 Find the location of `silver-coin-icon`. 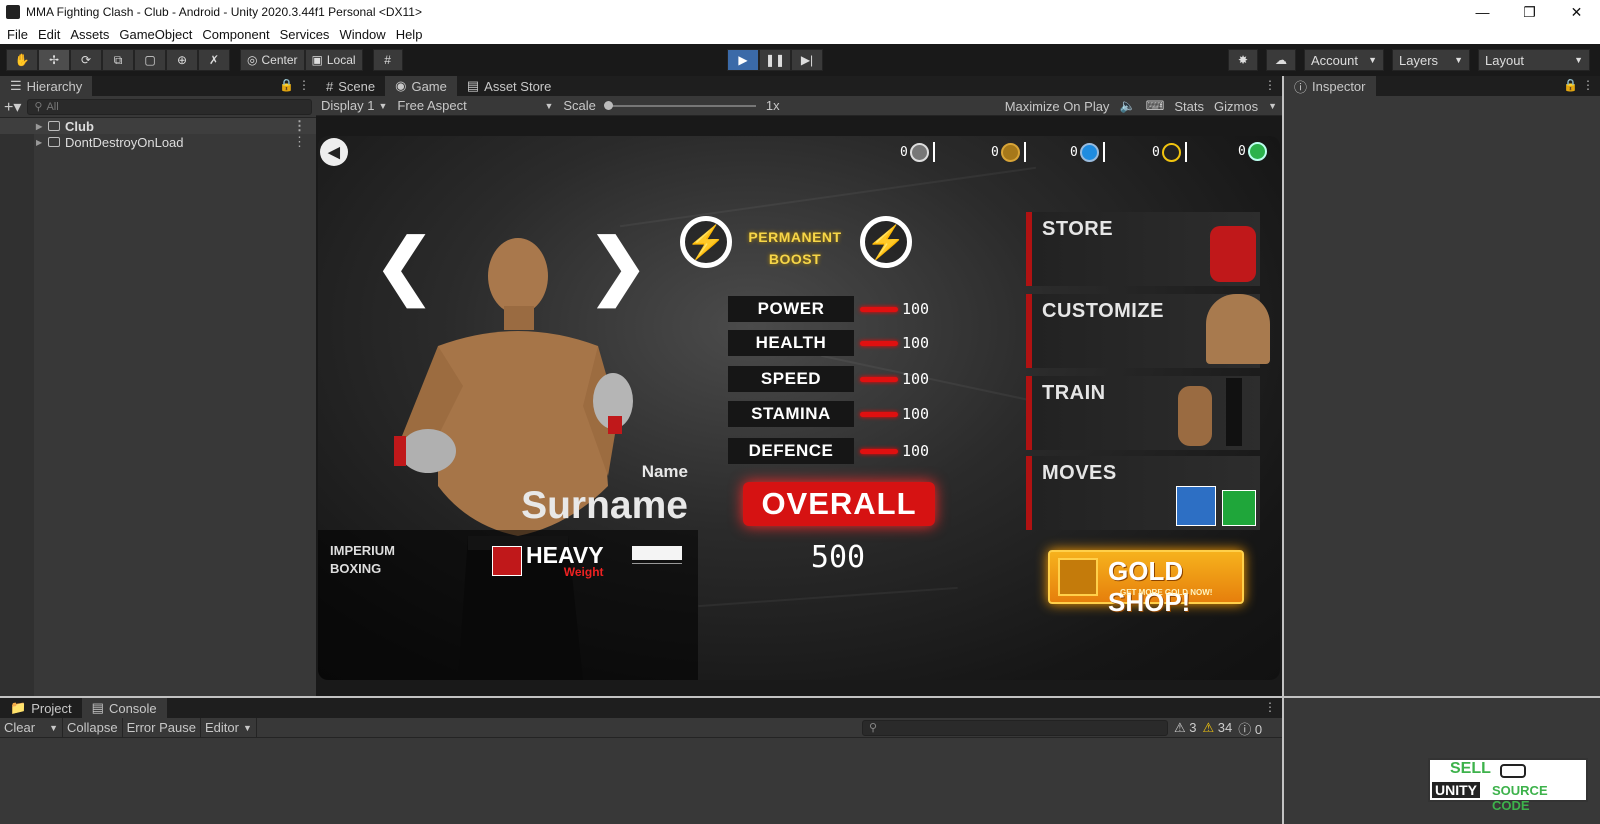

silver-coin-icon is located at coordinates (919, 152).